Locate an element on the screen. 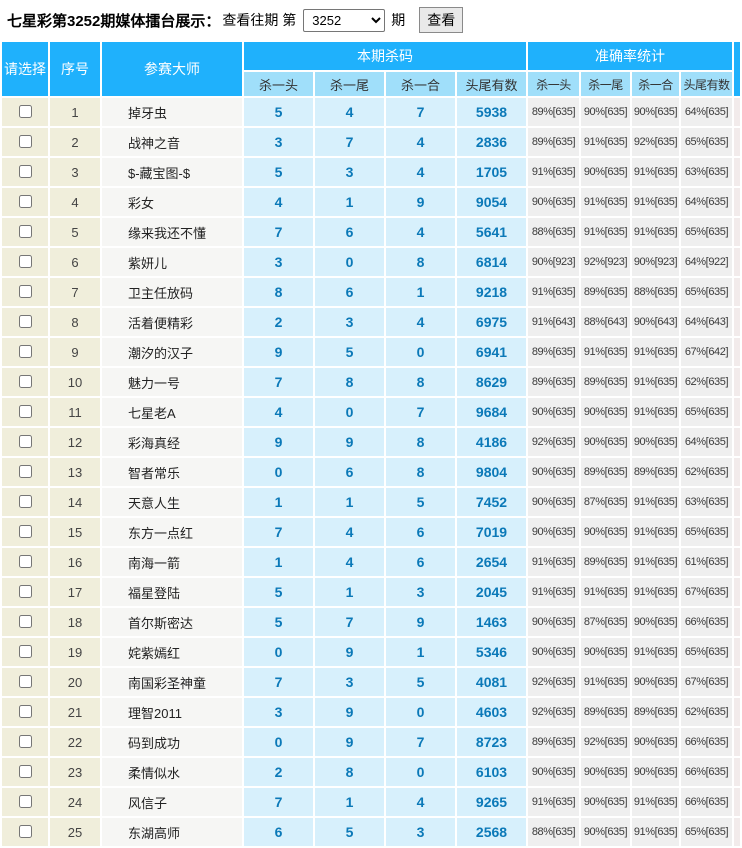  cutoff-column-header is located at coordinates (737, 69).